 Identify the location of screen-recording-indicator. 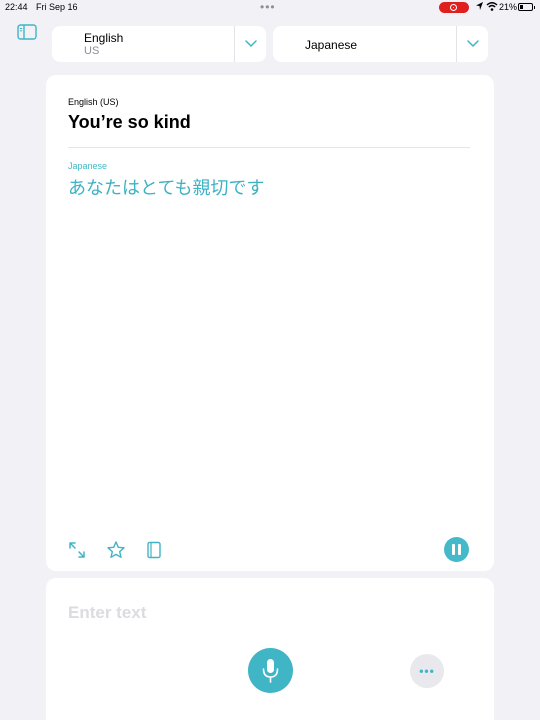
(454, 7).